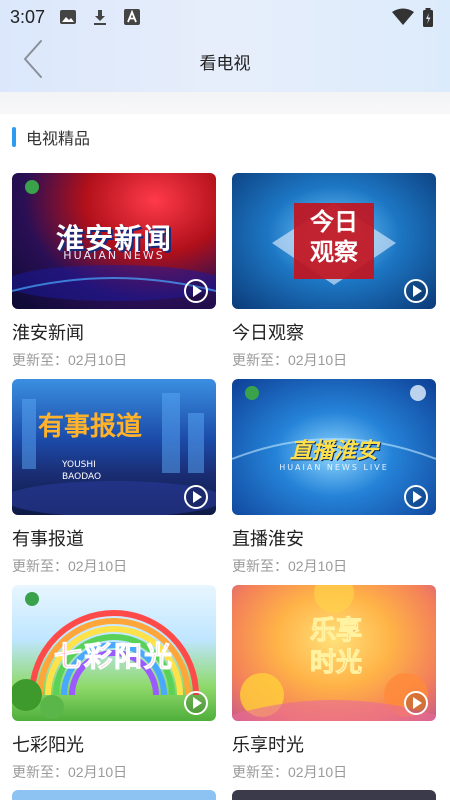 The image size is (450, 800). I want to click on thumbnail-title-text: 今日观察, so click(334, 237).